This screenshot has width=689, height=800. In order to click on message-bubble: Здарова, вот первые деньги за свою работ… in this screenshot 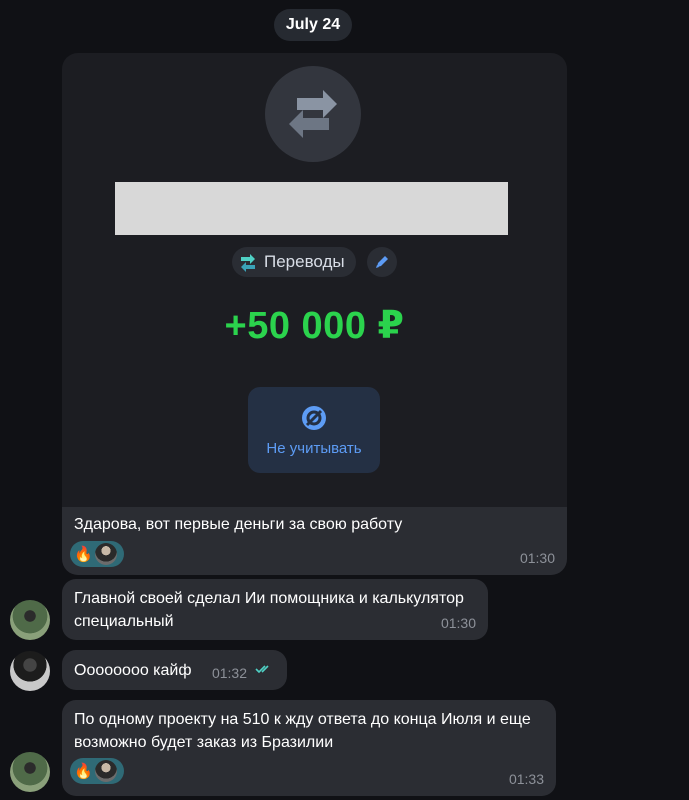, I will do `click(314, 541)`.